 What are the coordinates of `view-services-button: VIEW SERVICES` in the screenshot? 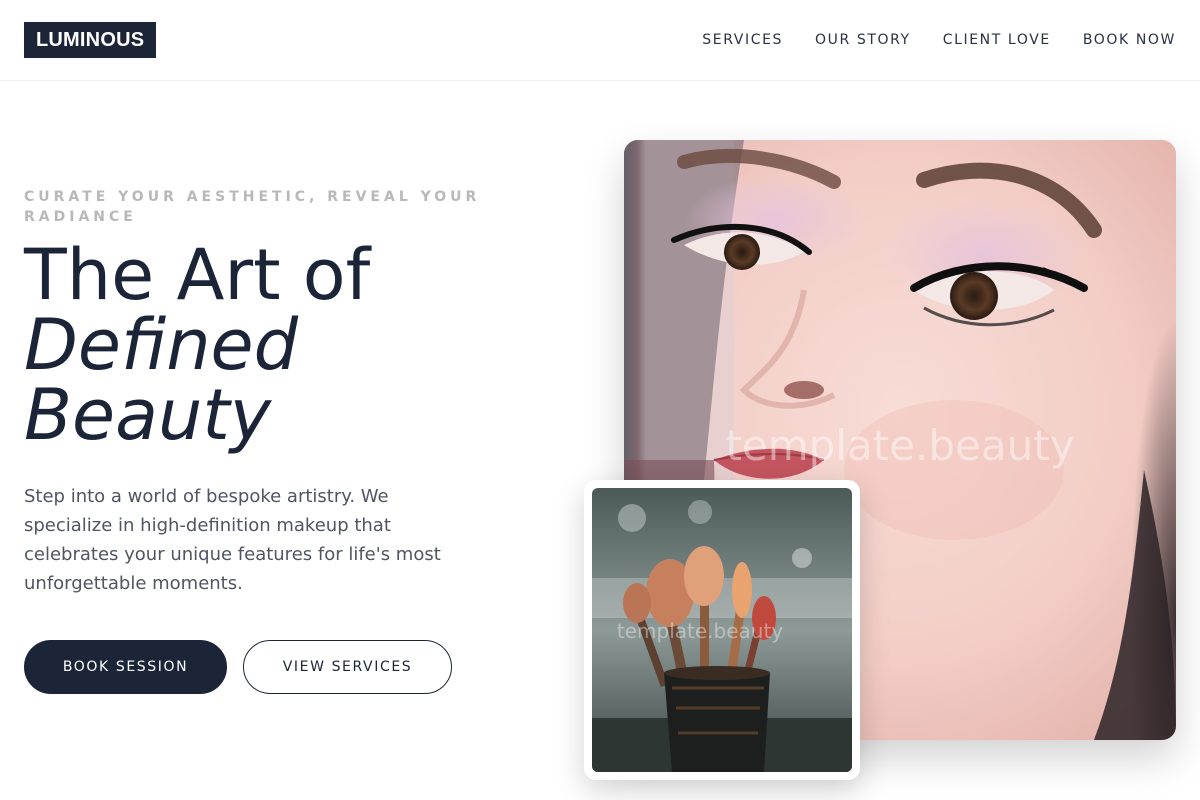 It's located at (347, 667).